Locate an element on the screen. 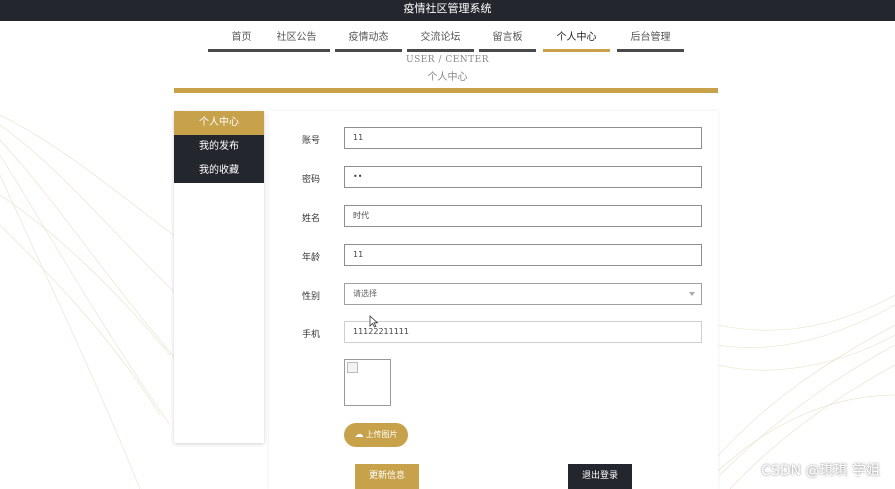  nav-item-forum: 交流论坛 is located at coordinates (440, 41).